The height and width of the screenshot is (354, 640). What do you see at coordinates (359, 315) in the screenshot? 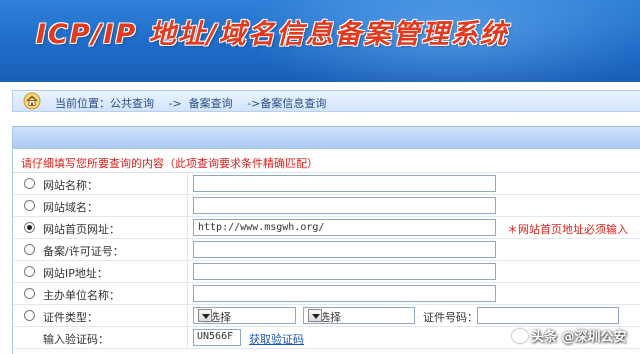
I see `cert-subtype-select: 请选择` at bounding box center [359, 315].